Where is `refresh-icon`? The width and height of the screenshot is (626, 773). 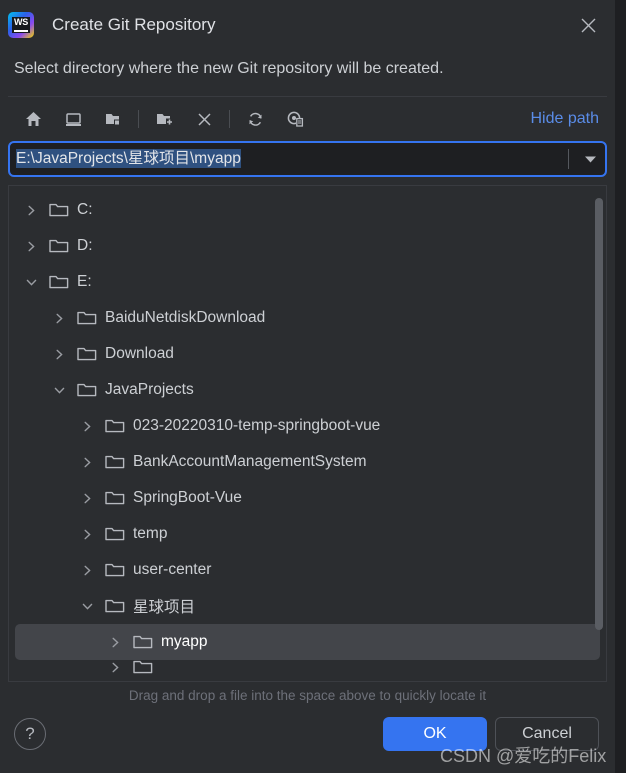 refresh-icon is located at coordinates (255, 119).